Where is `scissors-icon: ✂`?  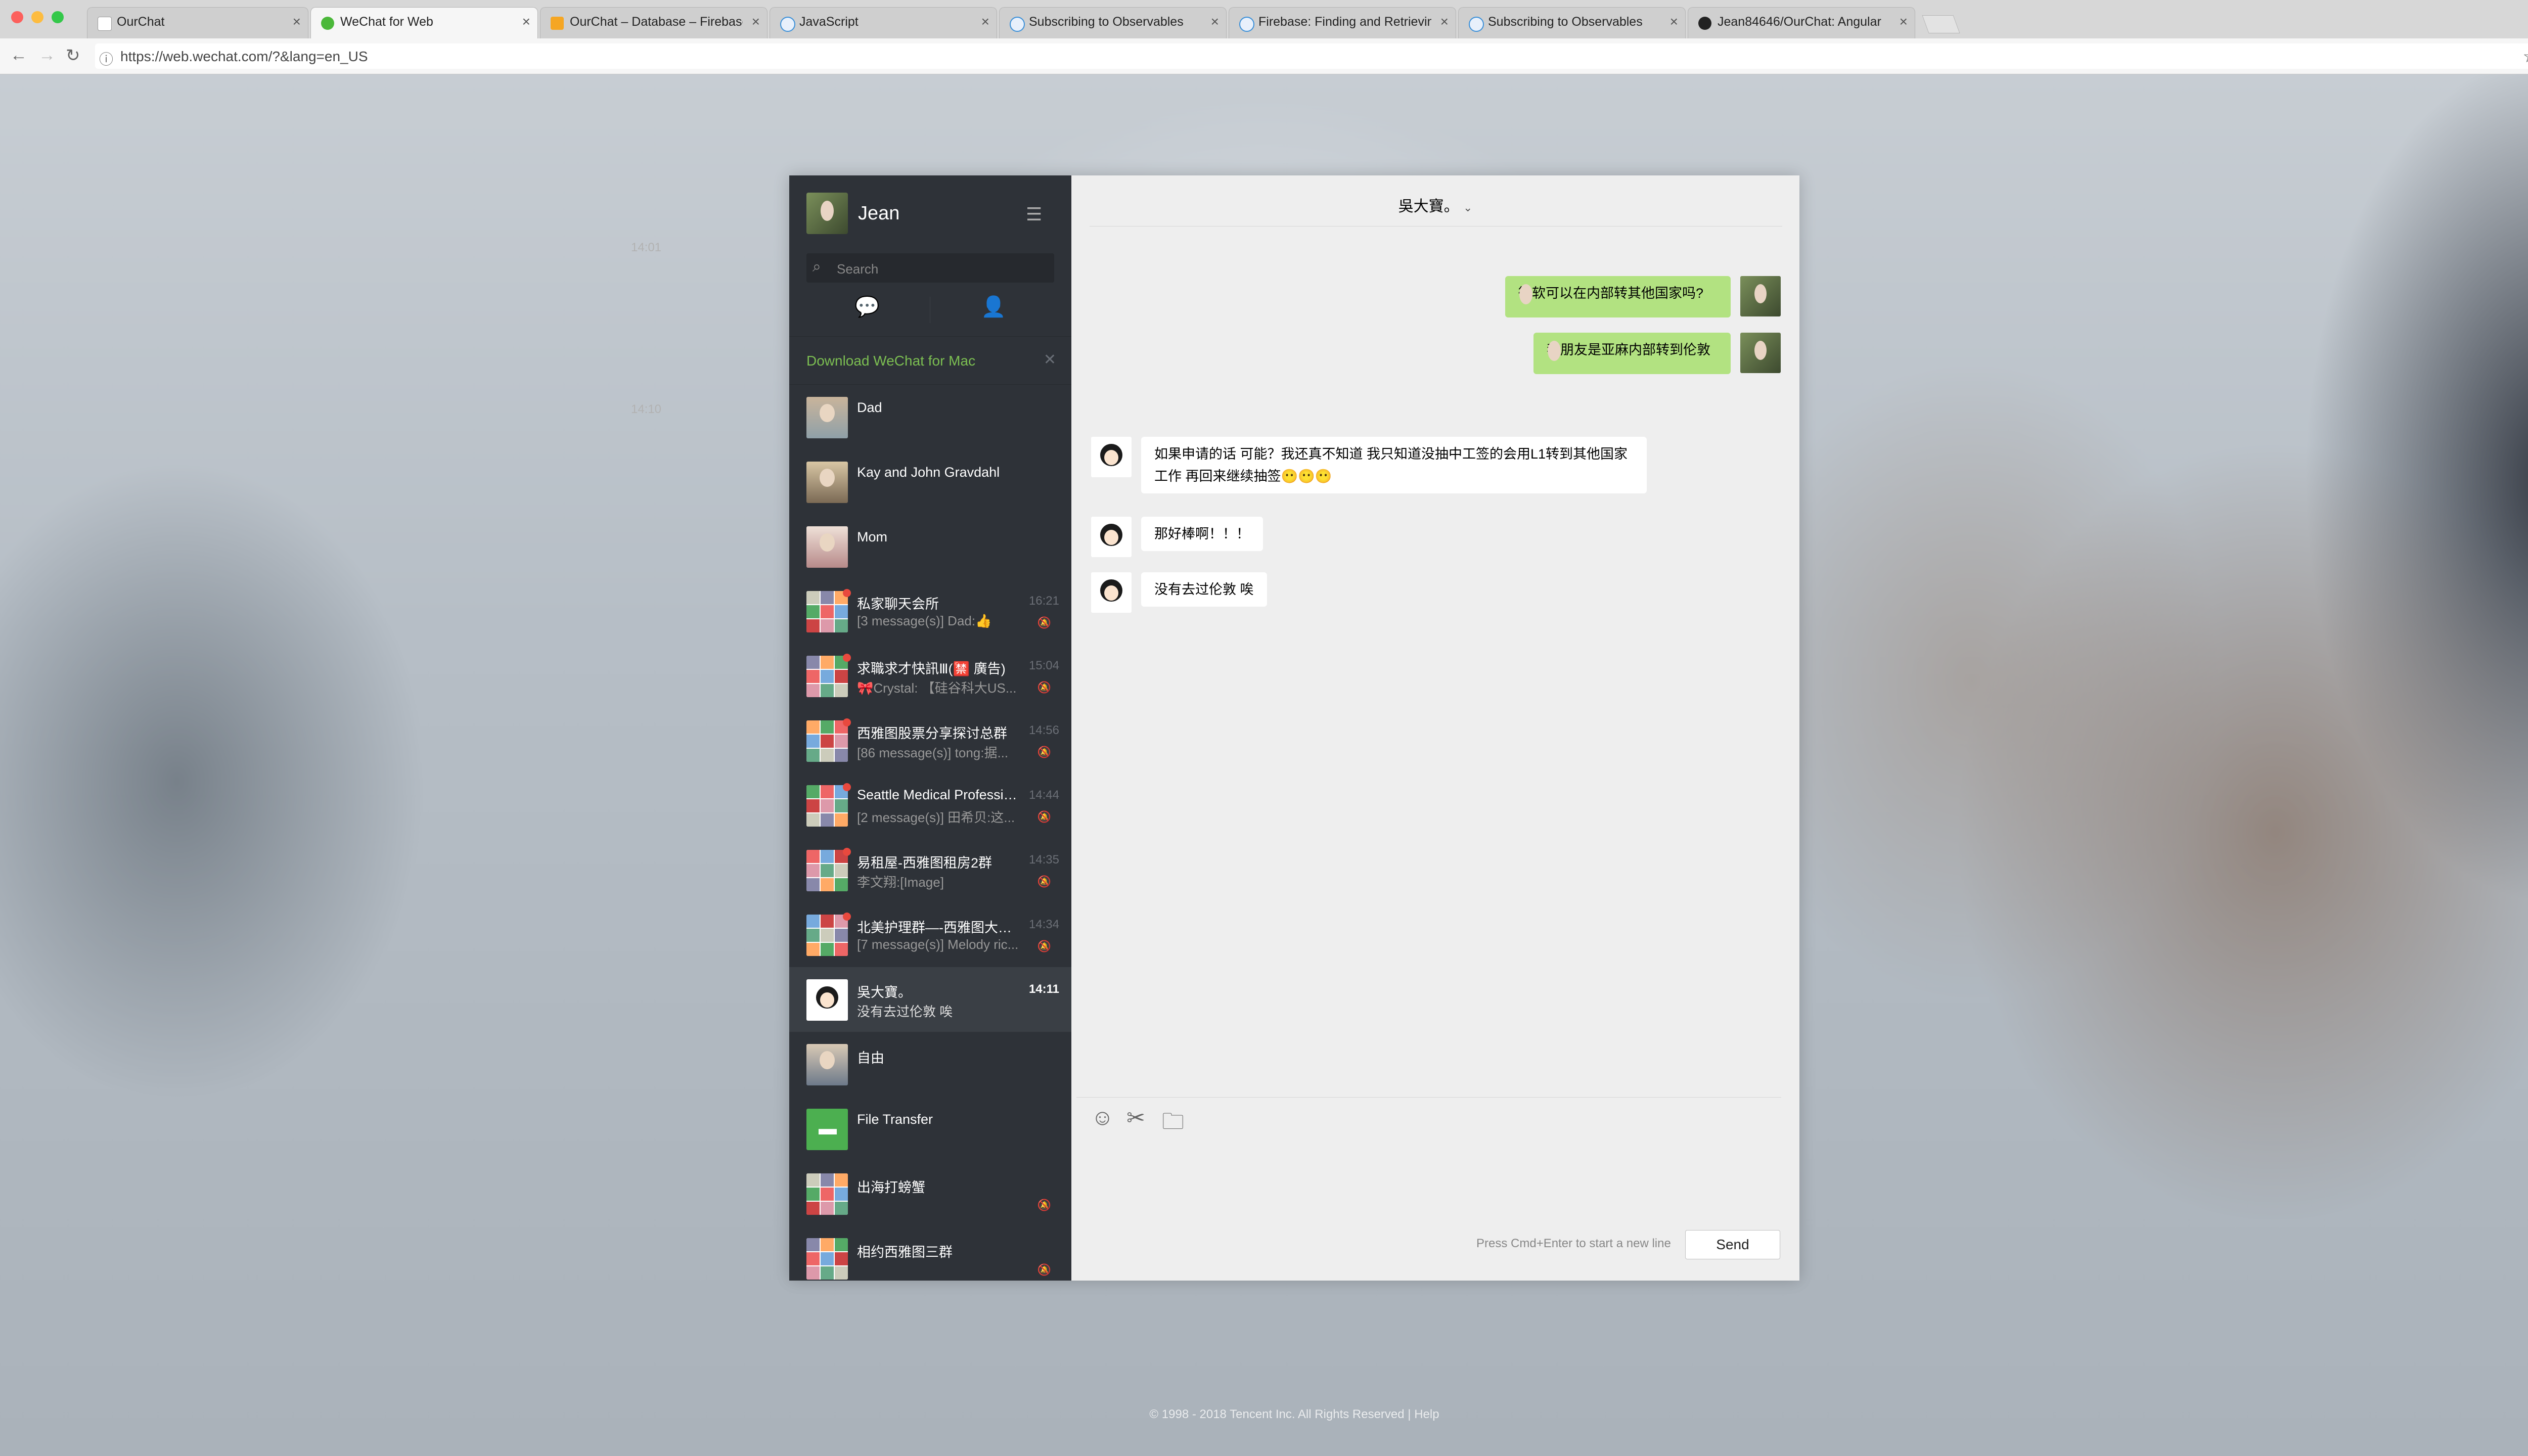
scissors-icon: ✂ is located at coordinates (1136, 1118).